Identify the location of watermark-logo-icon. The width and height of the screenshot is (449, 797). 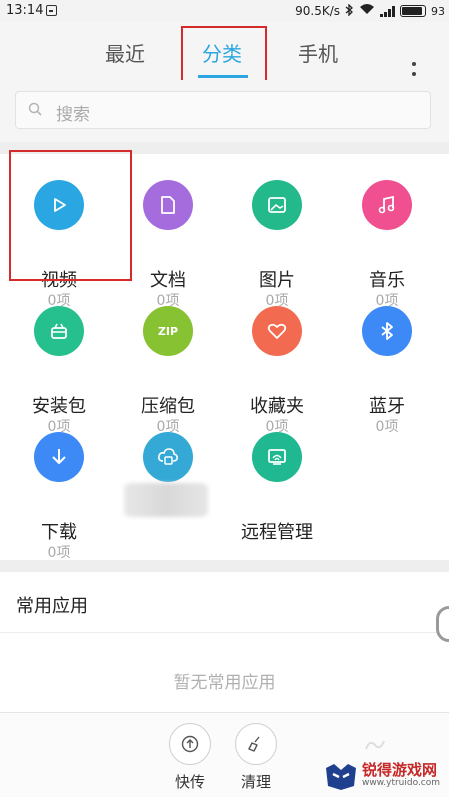
(341, 775).